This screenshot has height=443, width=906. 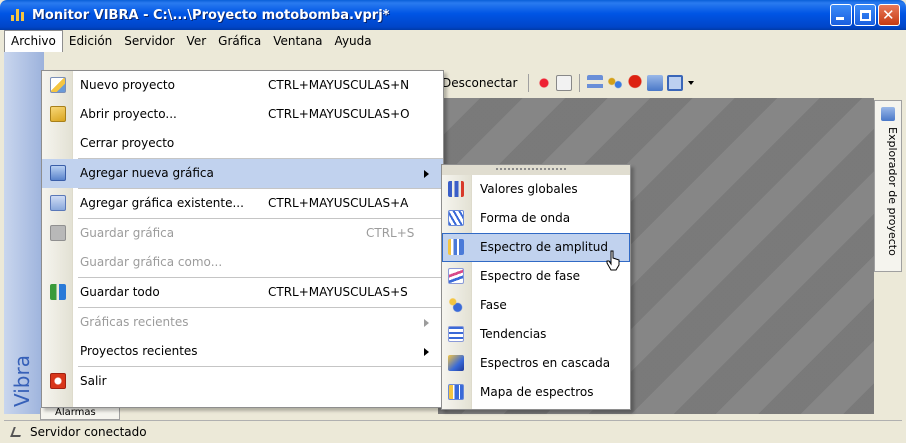 What do you see at coordinates (453, 431) in the screenshot?
I see `status-bar: Servidor conectado` at bounding box center [453, 431].